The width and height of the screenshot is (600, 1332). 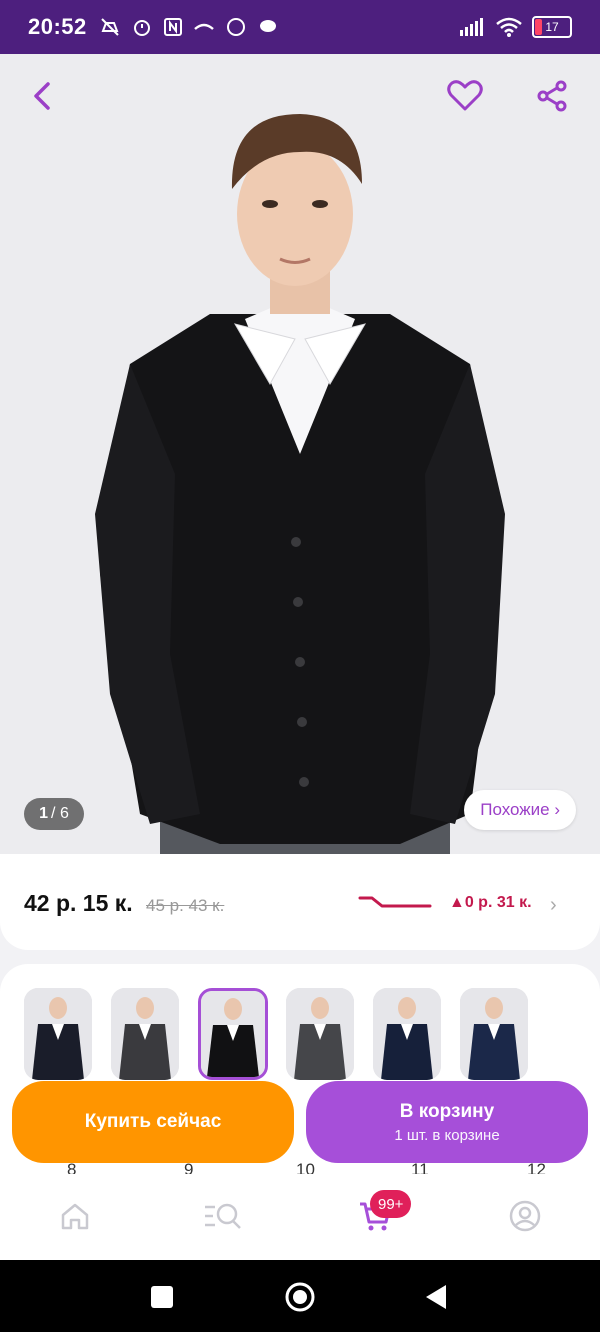 I want to click on profile-icon, so click(x=525, y=1216).